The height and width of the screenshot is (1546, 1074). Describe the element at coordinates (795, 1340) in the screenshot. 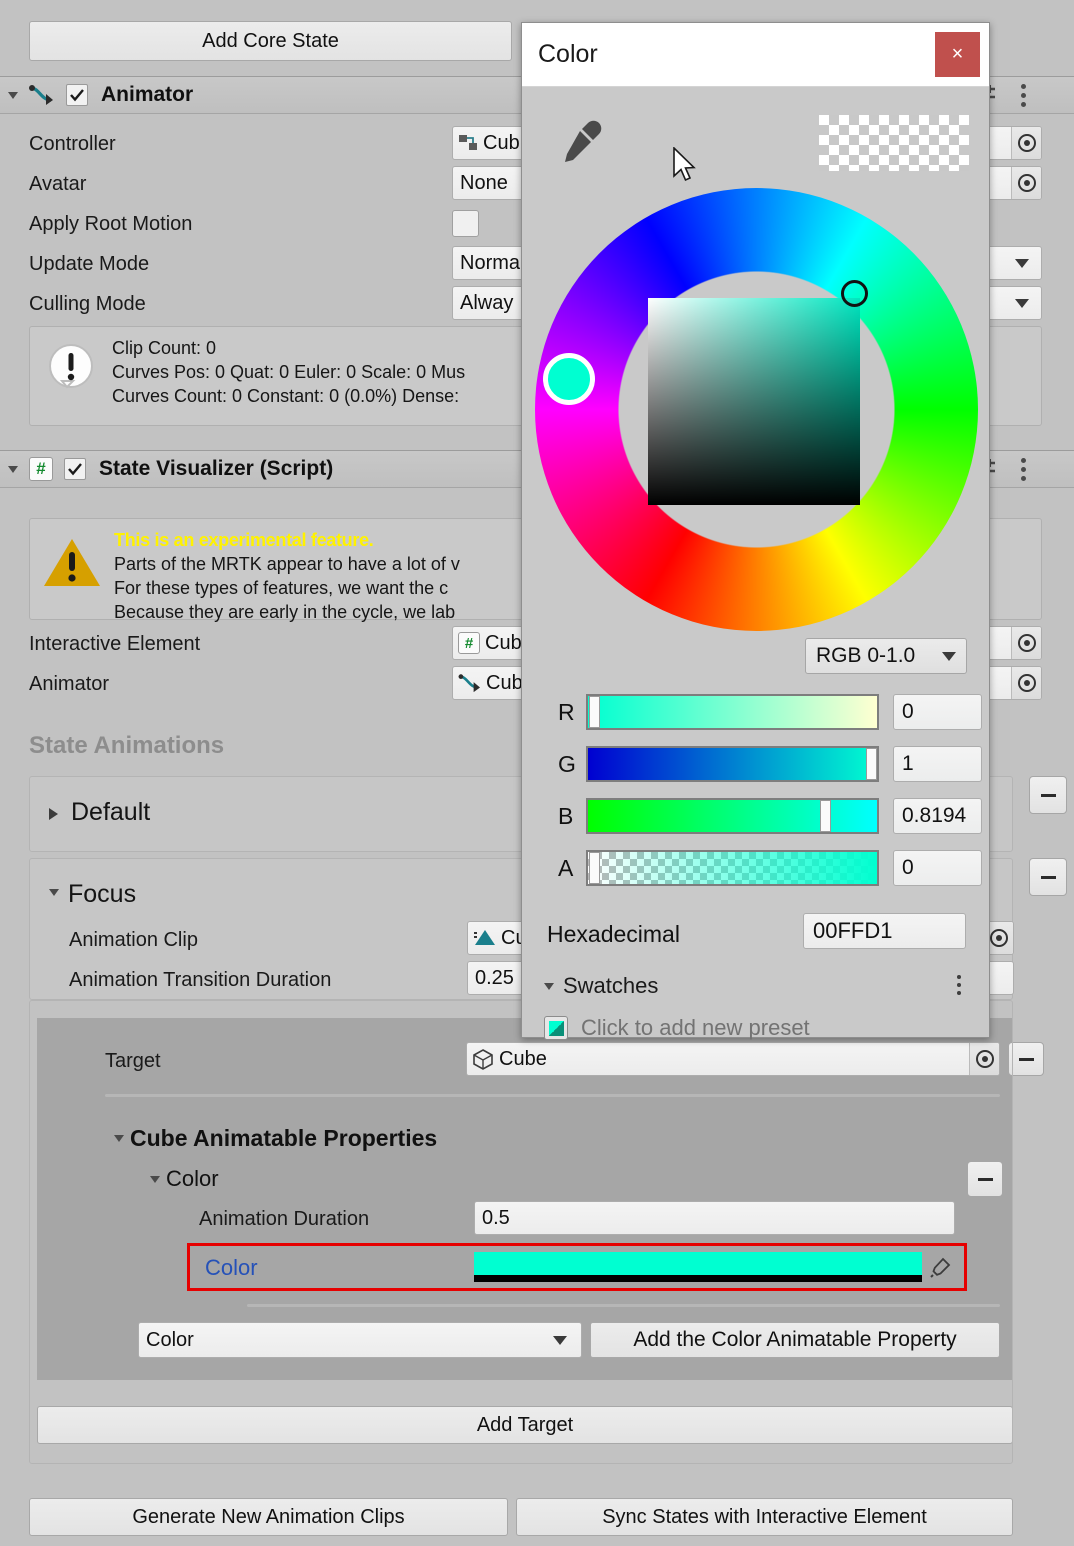

I see `add-color-animatable-property-button: Add the Color Animatable Property` at that location.